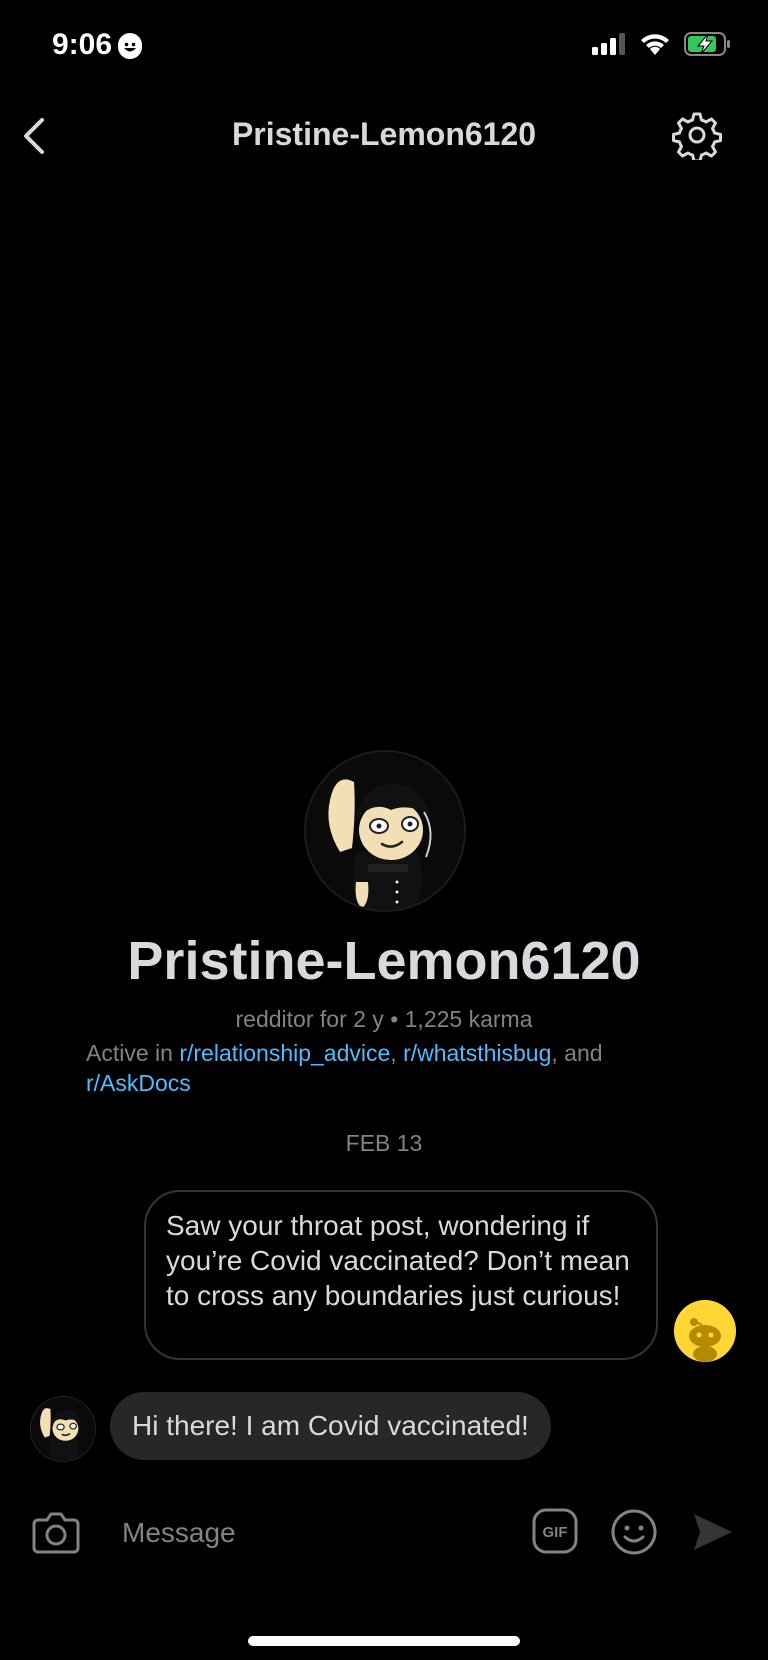  Describe the element at coordinates (577, 1053) in the screenshot. I see `community-separator-and: , and` at that location.